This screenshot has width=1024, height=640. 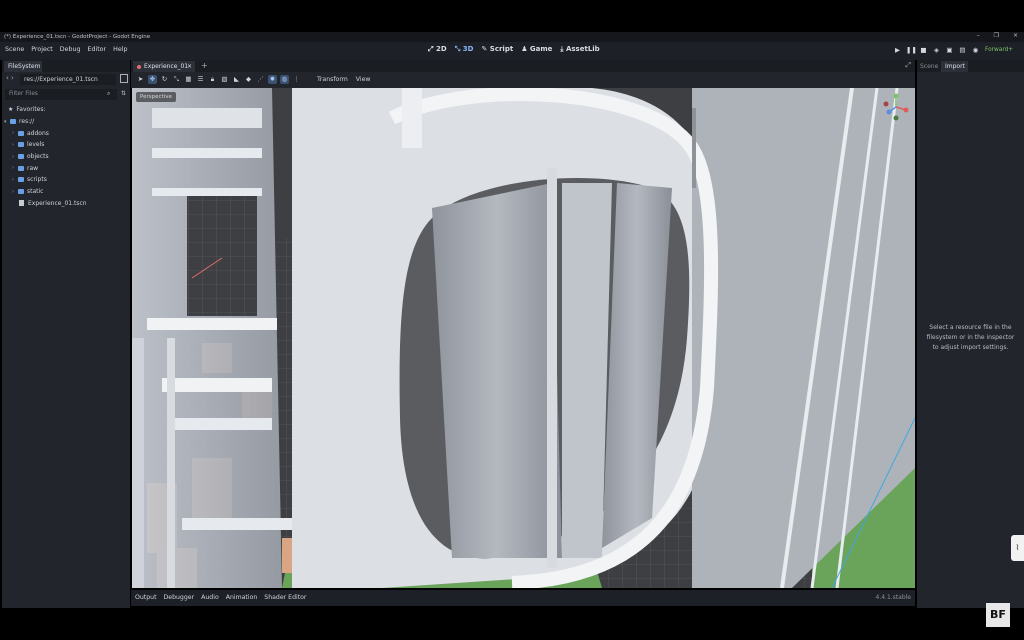 What do you see at coordinates (908, 65) in the screenshot?
I see `distraction-free-icon: ⤢` at bounding box center [908, 65].